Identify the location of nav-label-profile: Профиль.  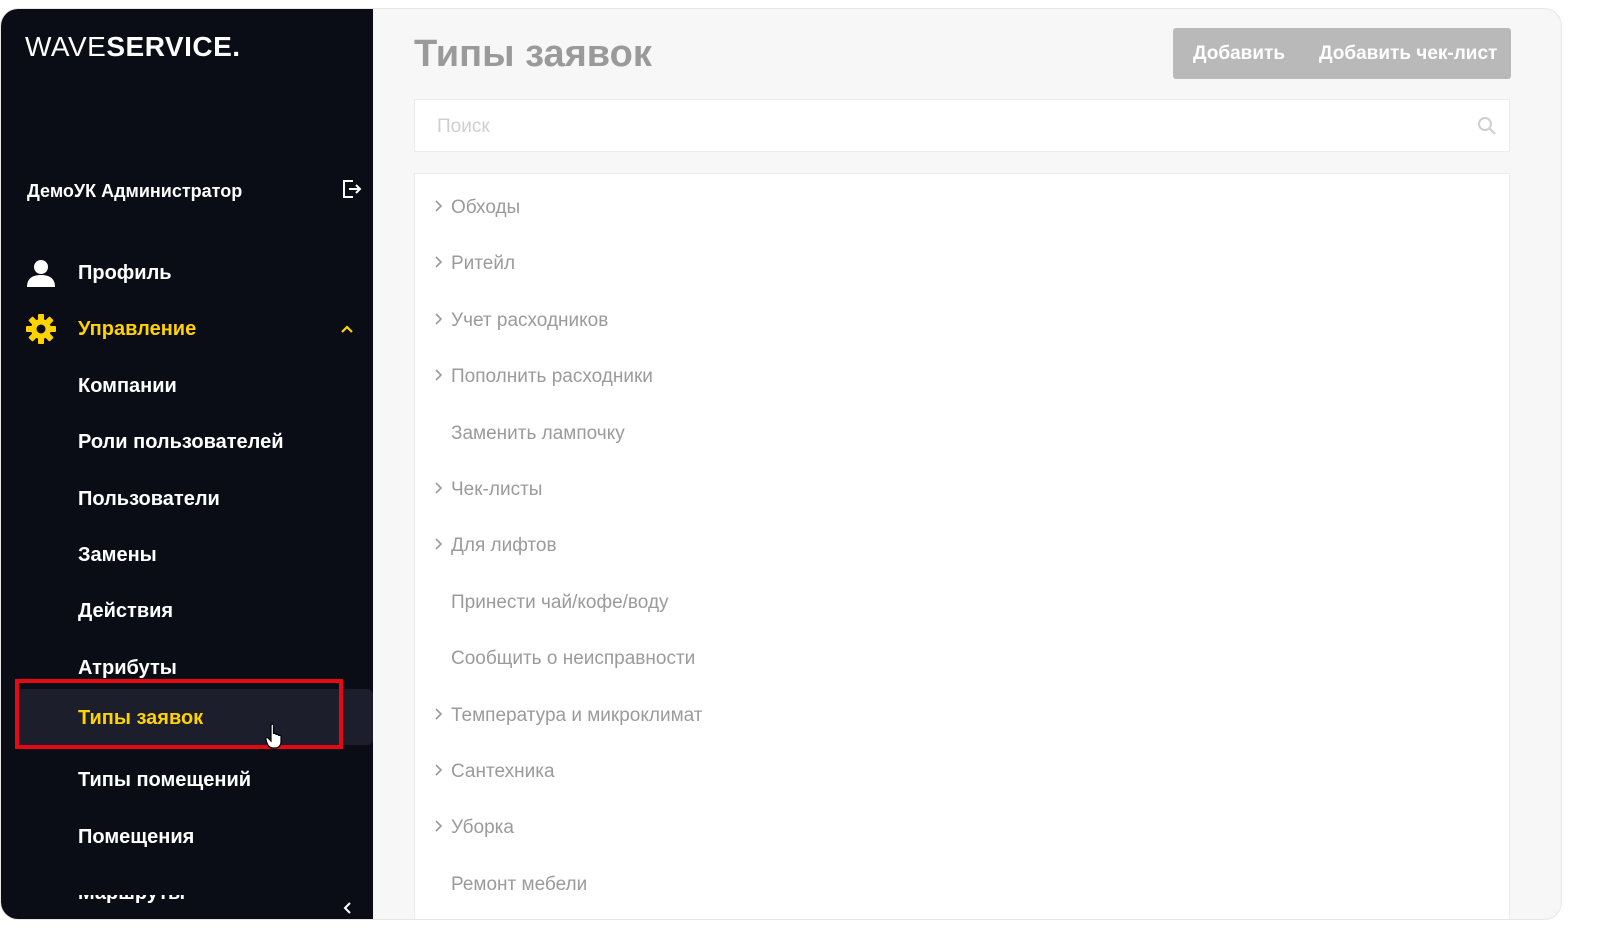
(125, 273).